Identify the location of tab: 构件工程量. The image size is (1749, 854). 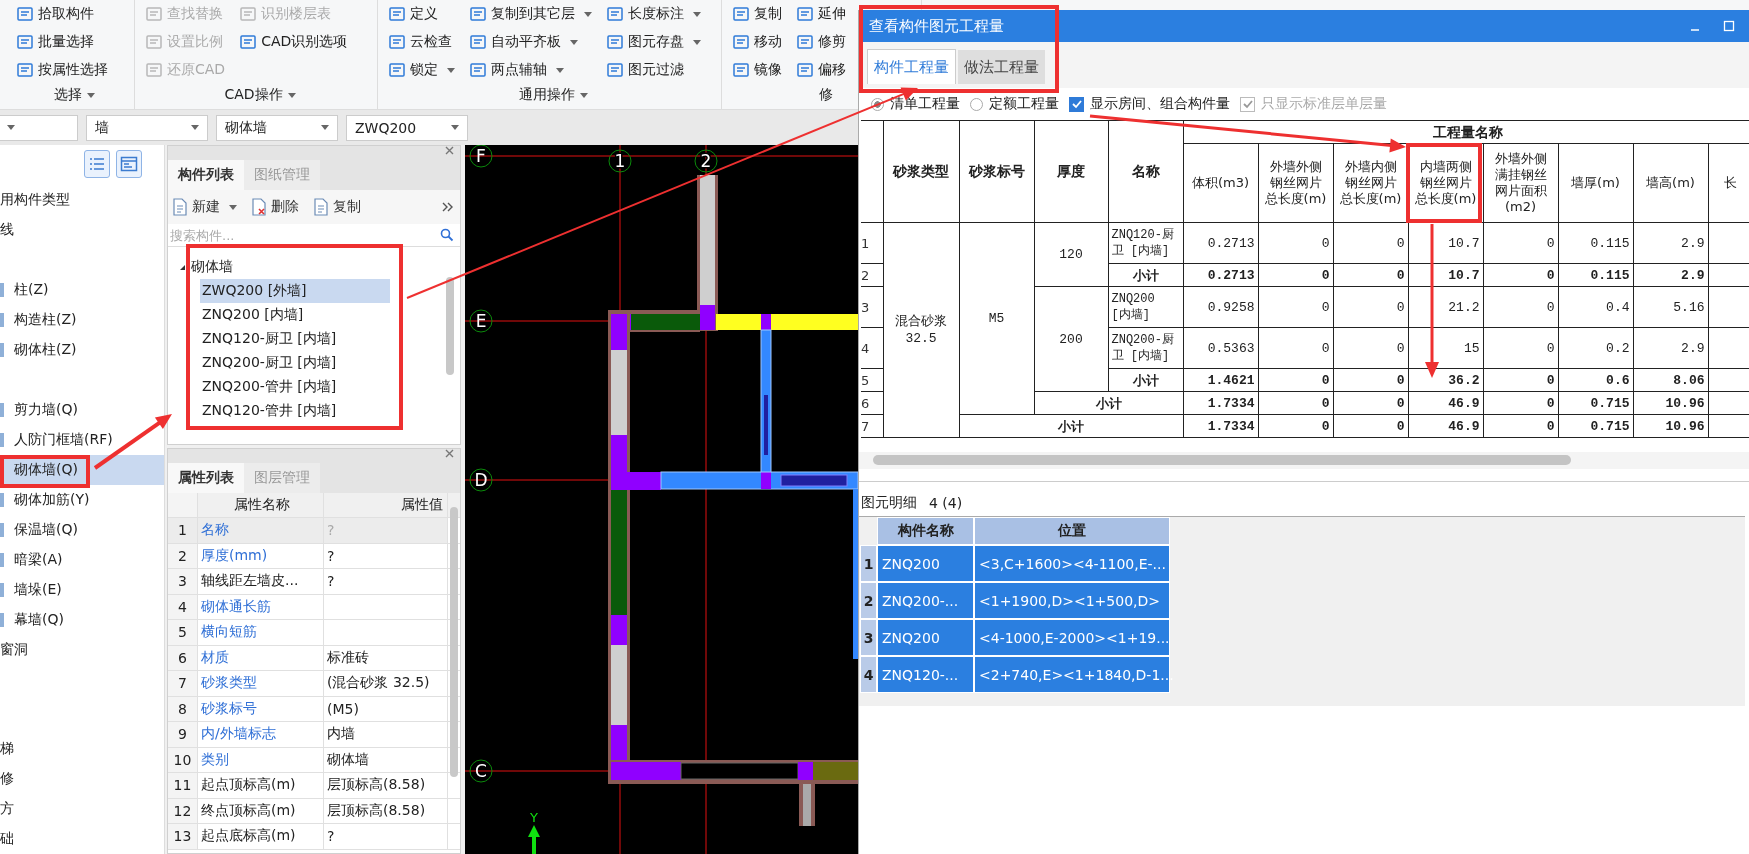
(911, 66).